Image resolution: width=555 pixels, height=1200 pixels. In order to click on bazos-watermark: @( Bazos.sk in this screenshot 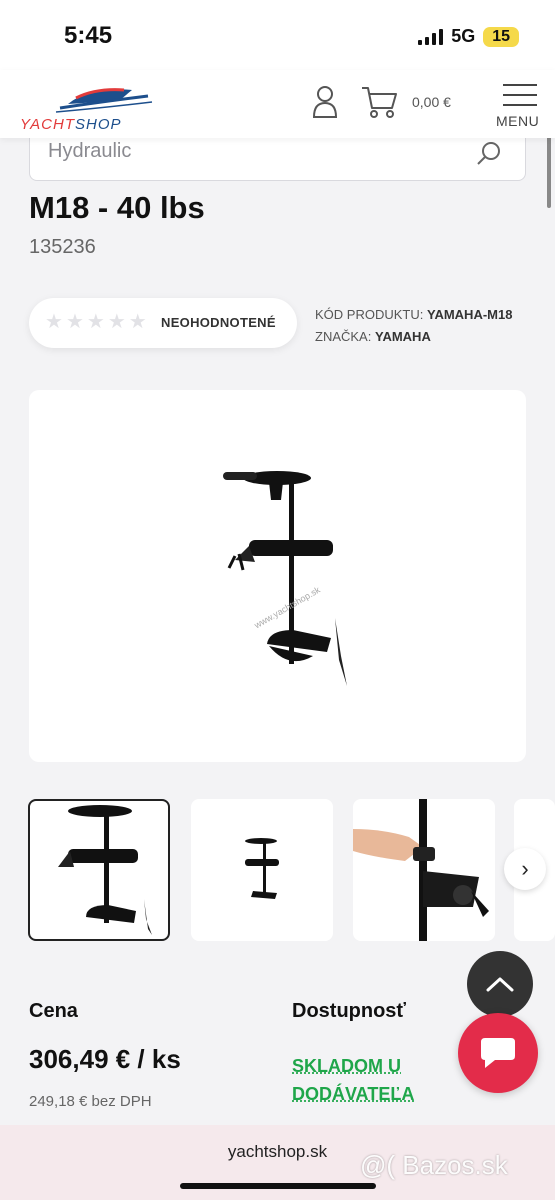, I will do `click(434, 1165)`.